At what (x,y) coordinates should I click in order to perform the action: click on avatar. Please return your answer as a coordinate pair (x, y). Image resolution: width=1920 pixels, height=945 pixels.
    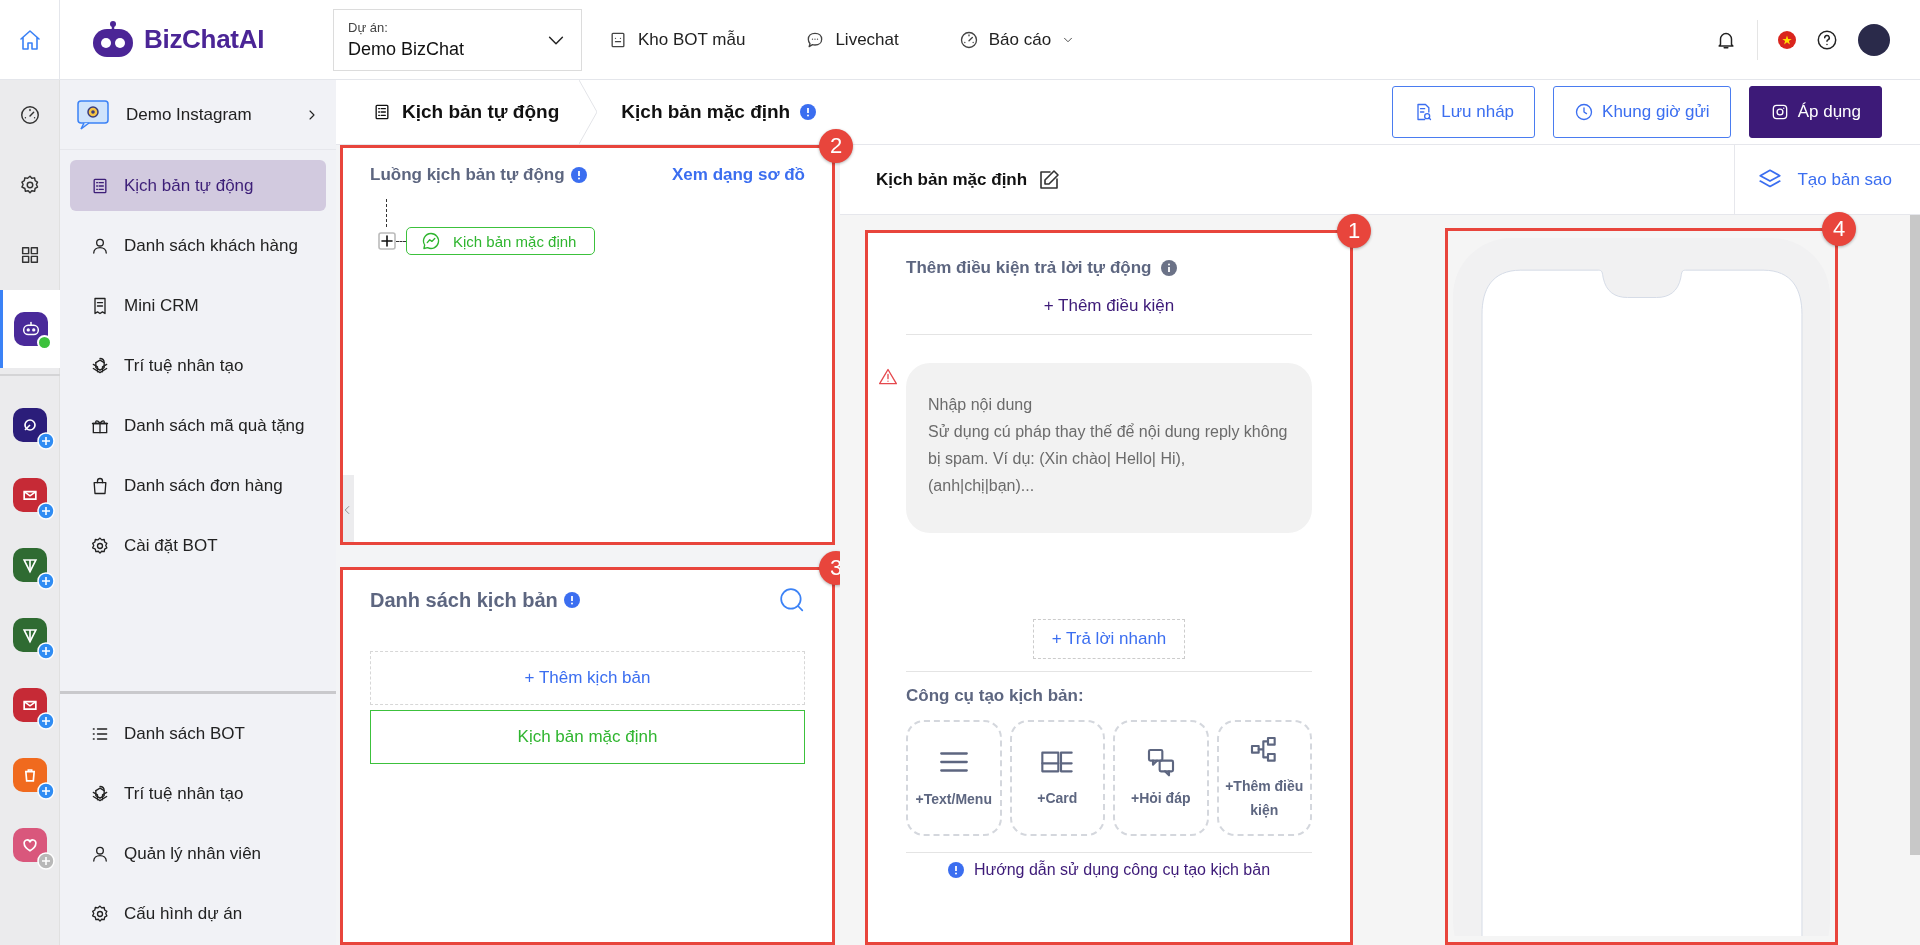
    Looking at the image, I should click on (1874, 39).